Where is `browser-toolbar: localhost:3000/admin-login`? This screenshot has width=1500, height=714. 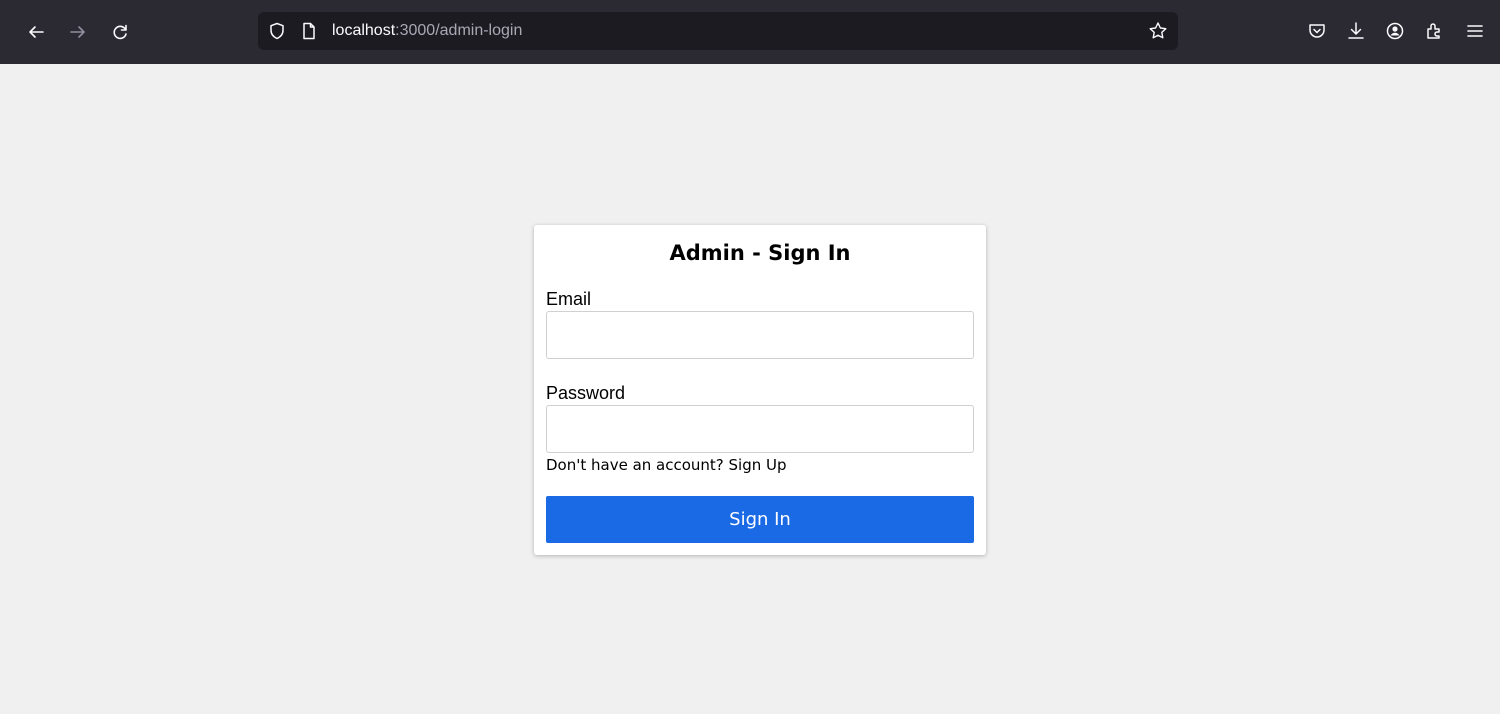
browser-toolbar: localhost:3000/admin-login is located at coordinates (750, 32).